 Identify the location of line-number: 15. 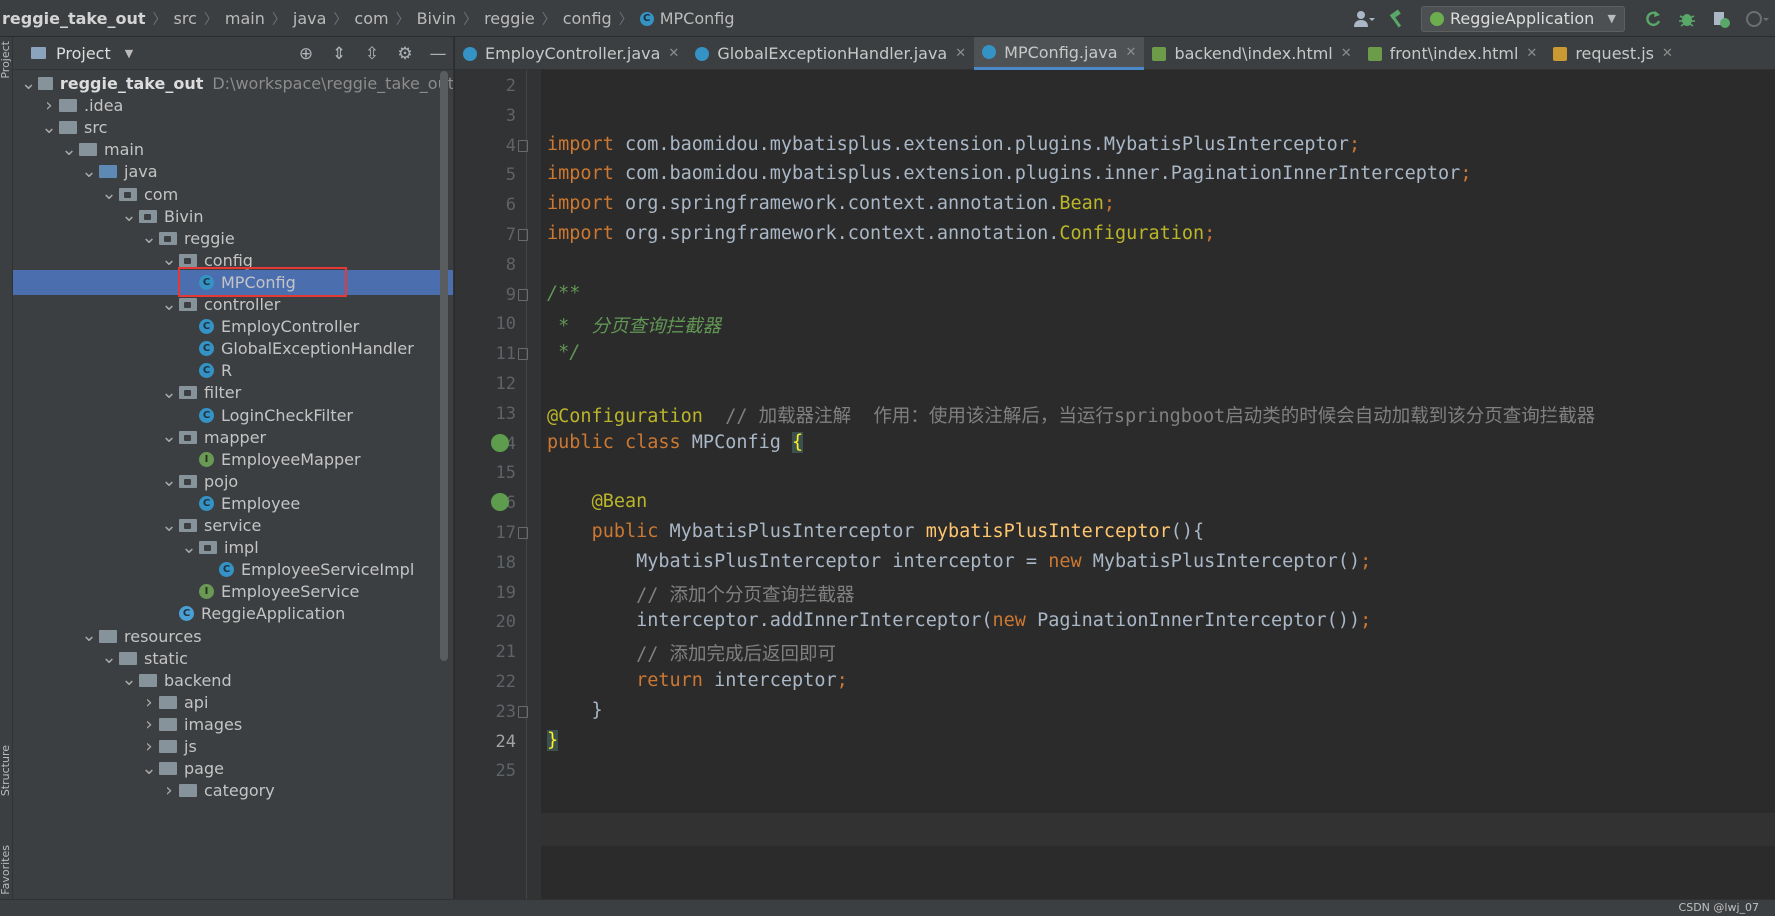
(505, 473).